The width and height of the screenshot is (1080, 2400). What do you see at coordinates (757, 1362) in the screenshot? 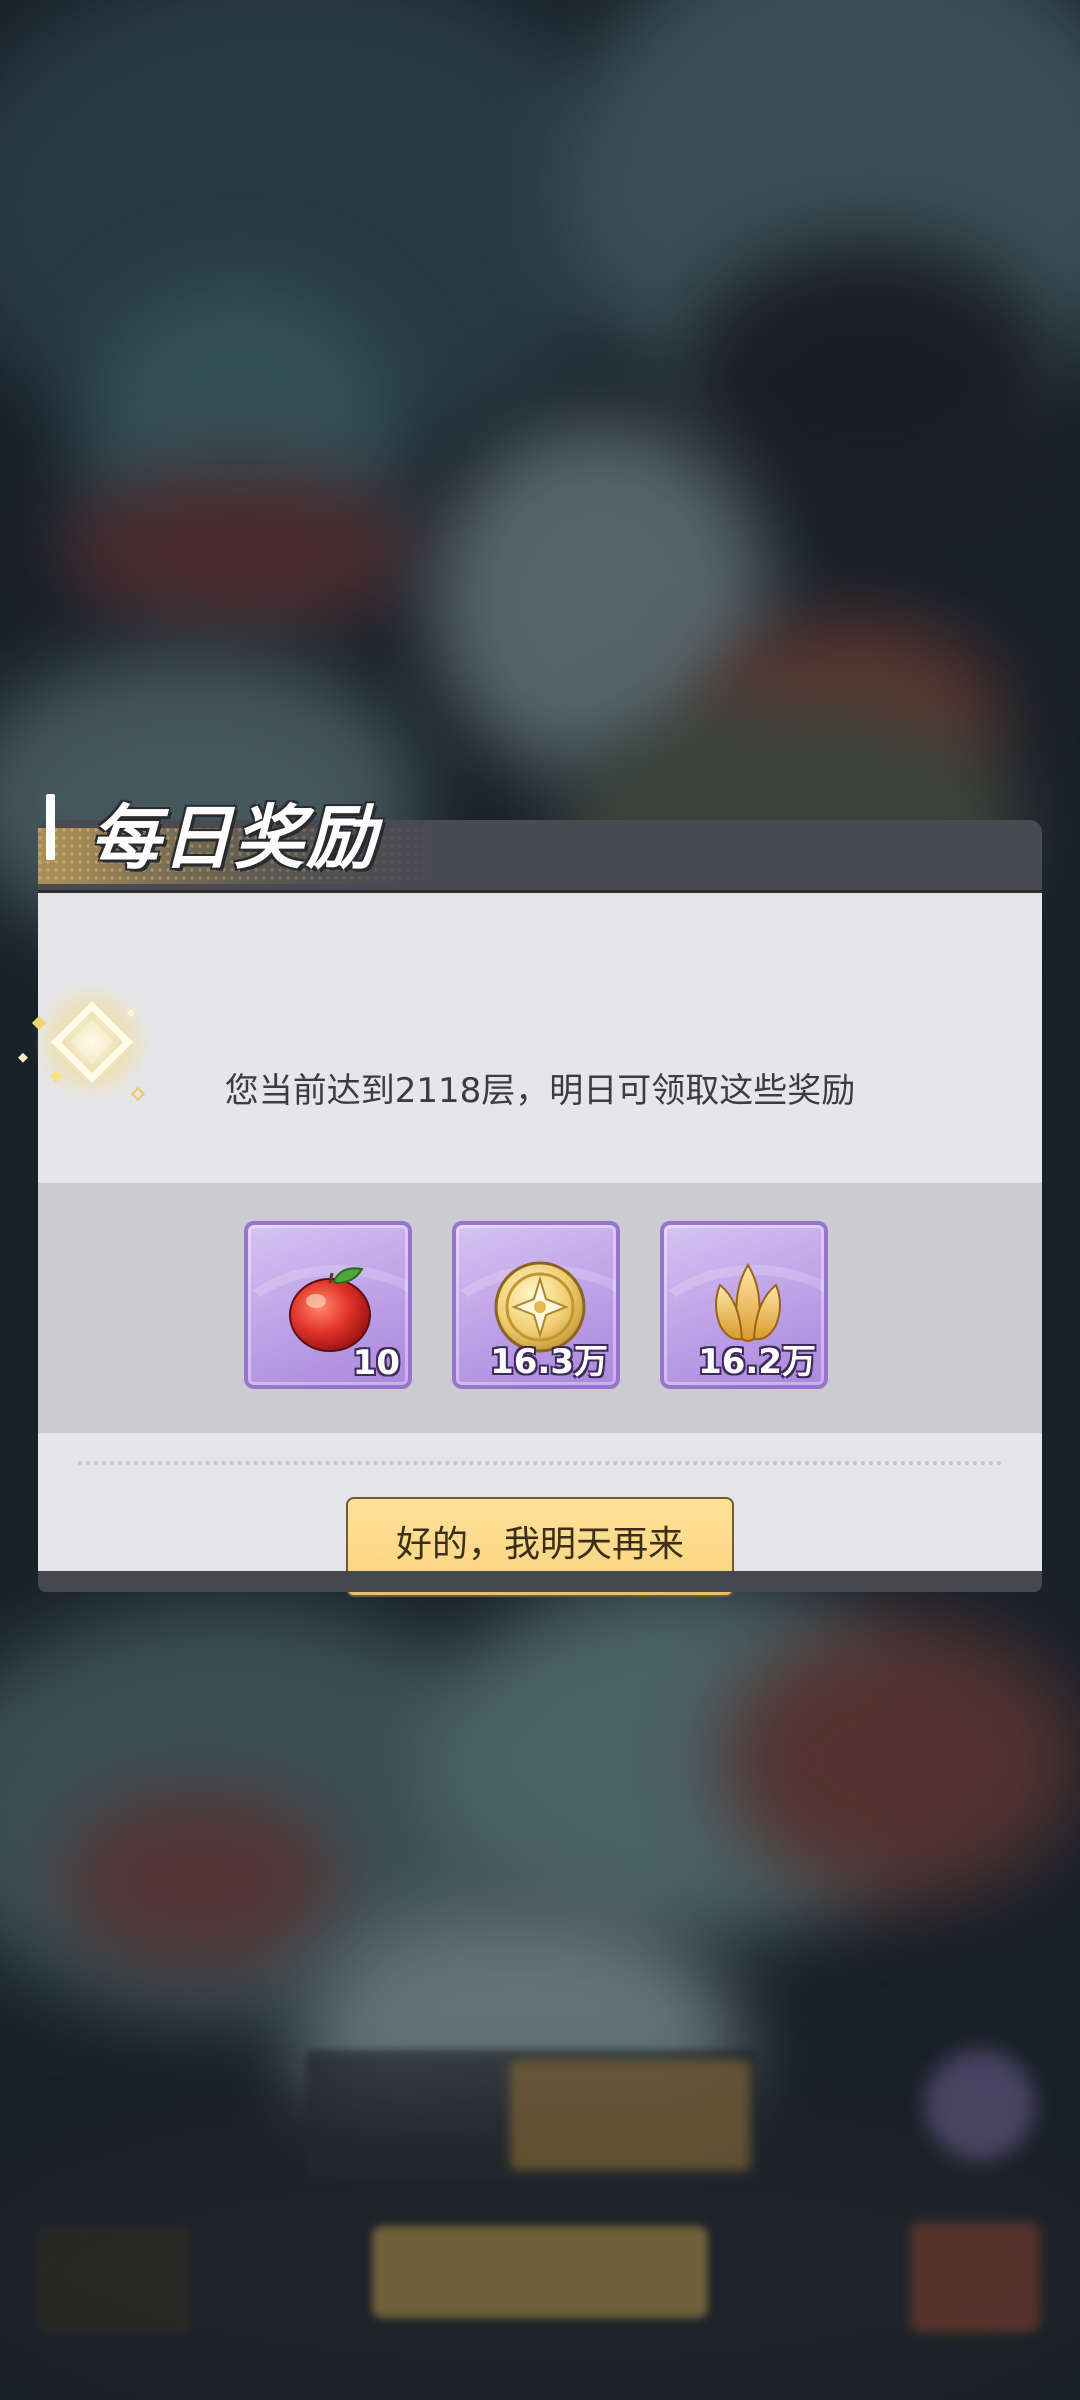
I see `reward-quantity: 16.2万` at bounding box center [757, 1362].